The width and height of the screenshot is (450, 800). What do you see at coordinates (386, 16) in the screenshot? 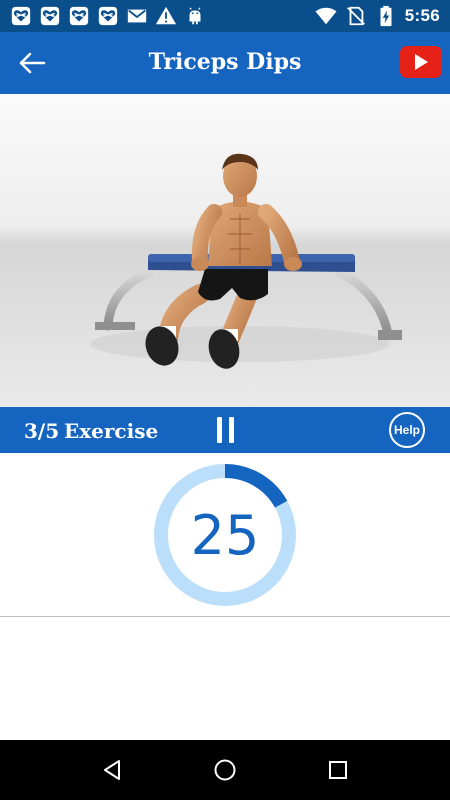
I see `battery-charging-icon` at bounding box center [386, 16].